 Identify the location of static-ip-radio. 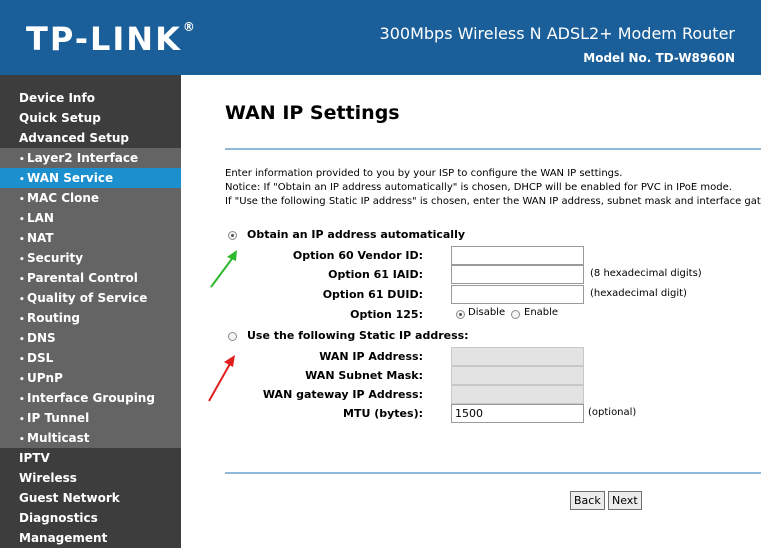
(232, 336).